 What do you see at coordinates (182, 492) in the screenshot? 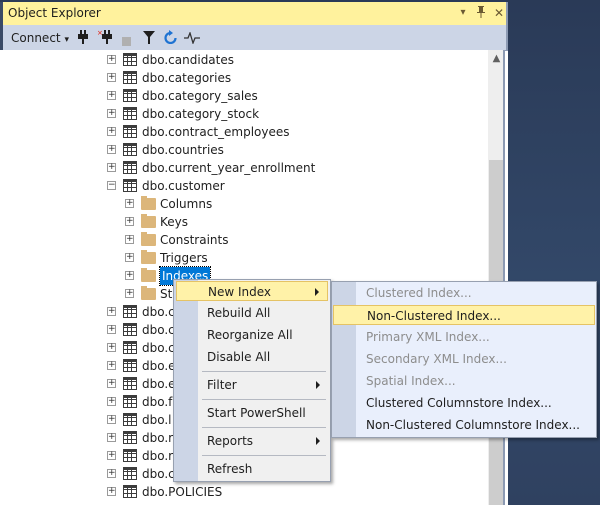
I see `tree-item-label: dbo.POLICIES` at bounding box center [182, 492].